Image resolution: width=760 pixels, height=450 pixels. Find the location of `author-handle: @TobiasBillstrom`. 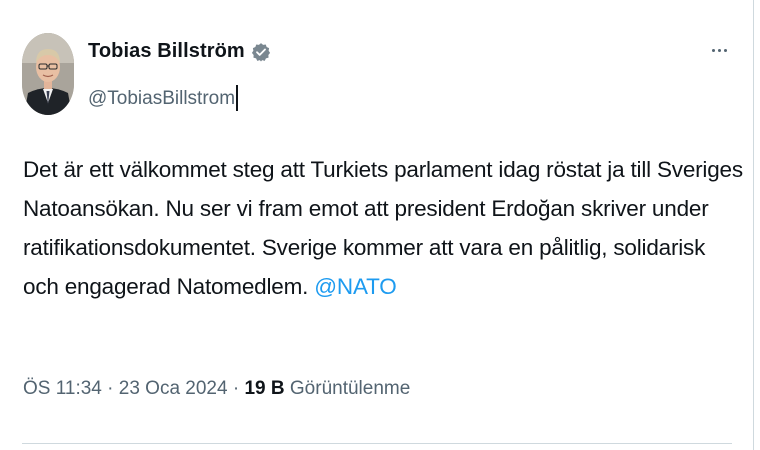

author-handle: @TobiasBillstrom is located at coordinates (161, 98).